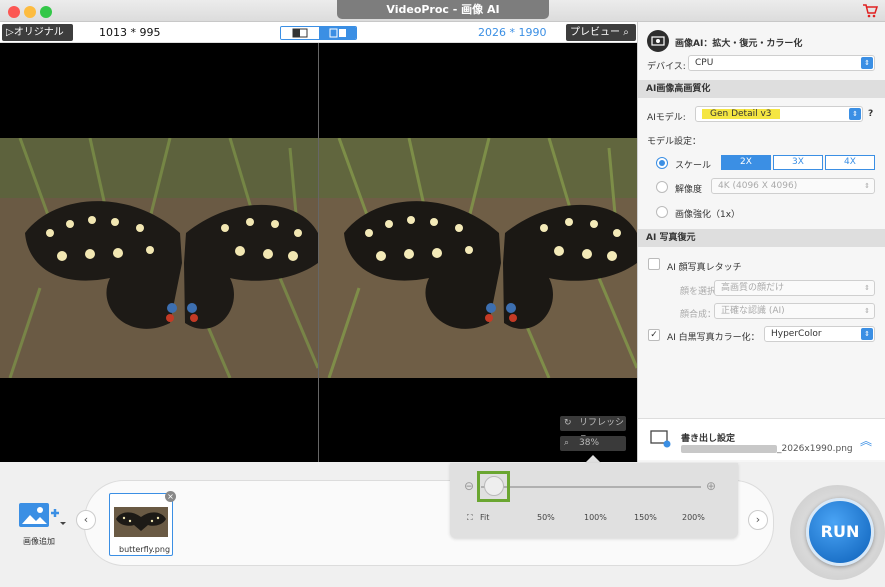 The width and height of the screenshot is (885, 587). I want to click on scale-2x-button: 2X, so click(746, 162).